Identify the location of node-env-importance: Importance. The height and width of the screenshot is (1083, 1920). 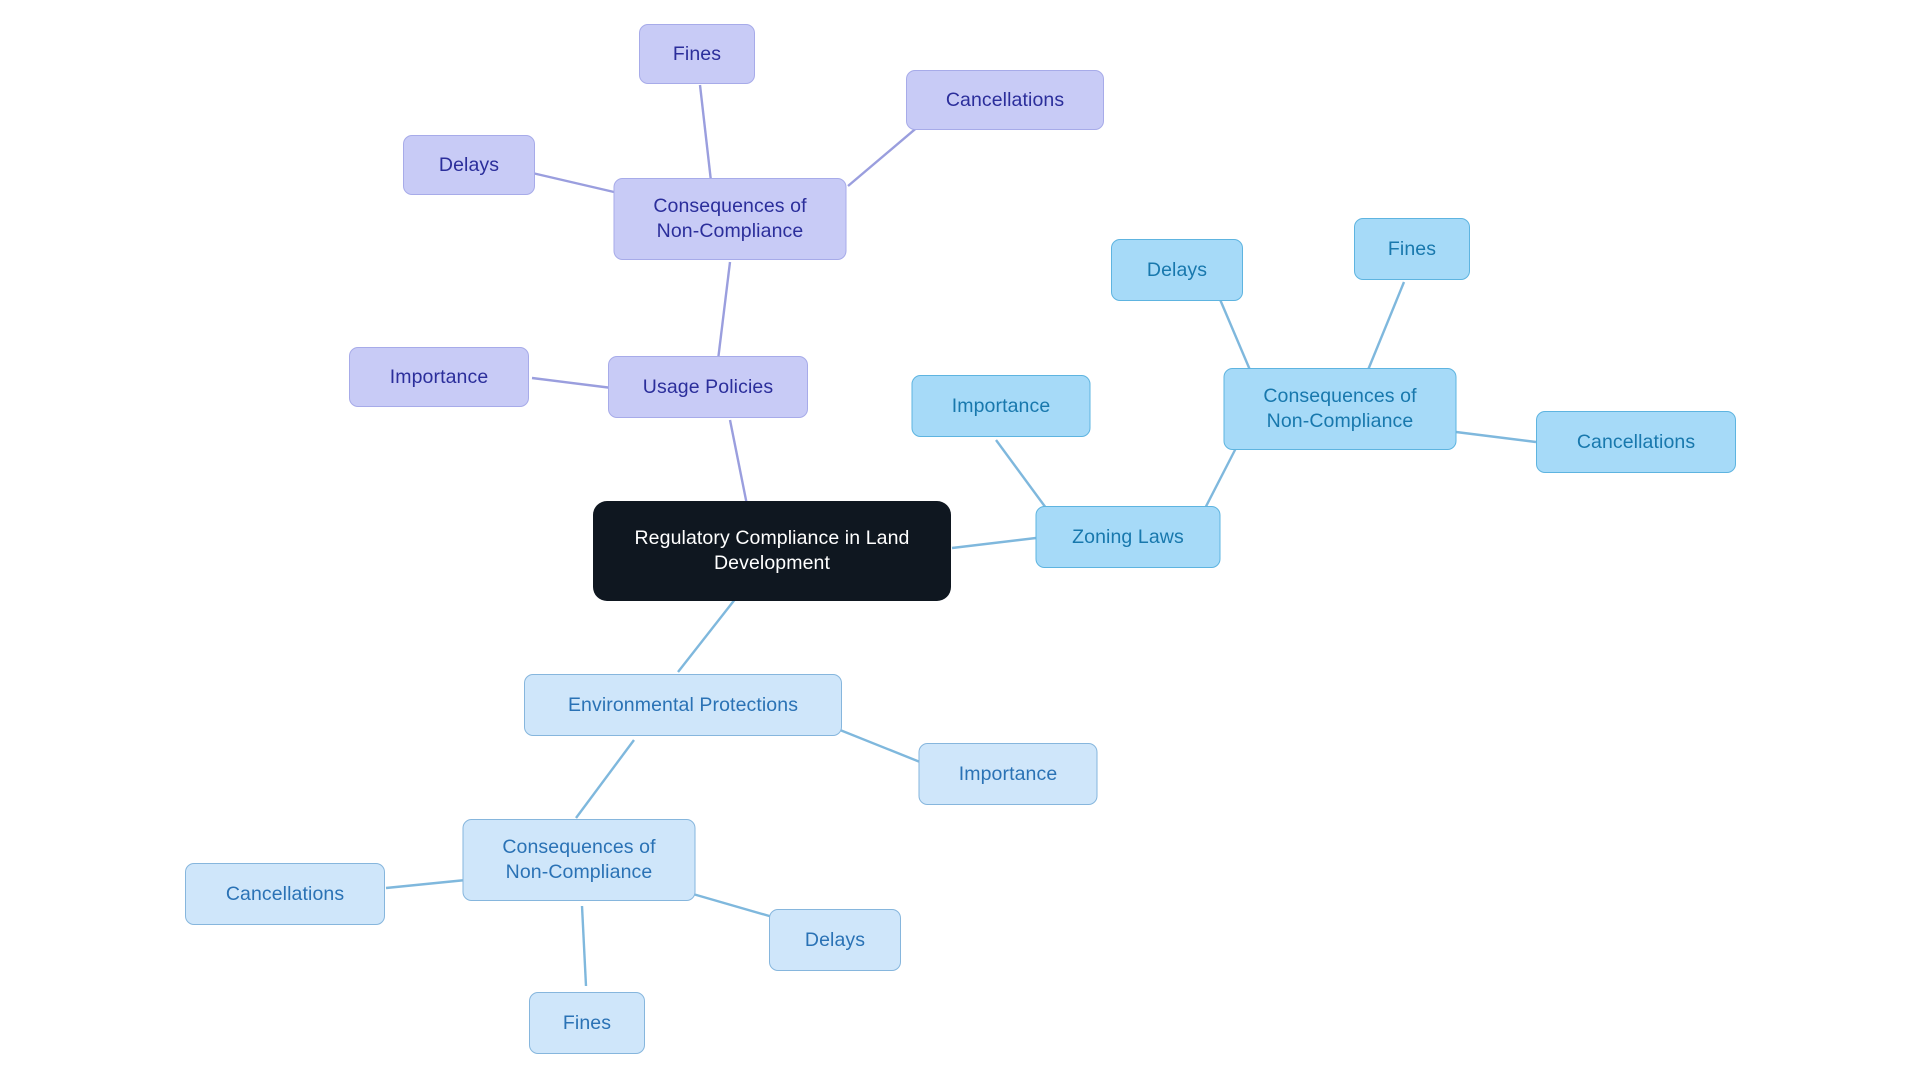
(1008, 774).